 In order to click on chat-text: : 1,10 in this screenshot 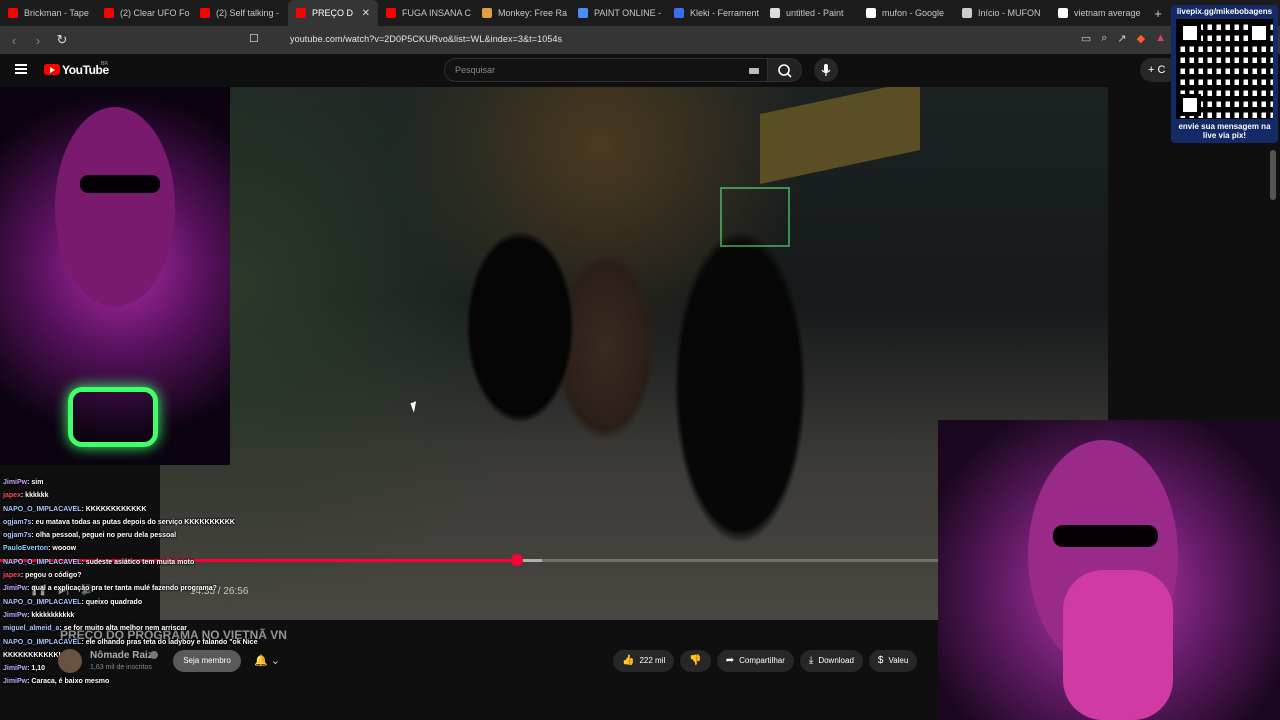, I will do `click(36, 669)`.